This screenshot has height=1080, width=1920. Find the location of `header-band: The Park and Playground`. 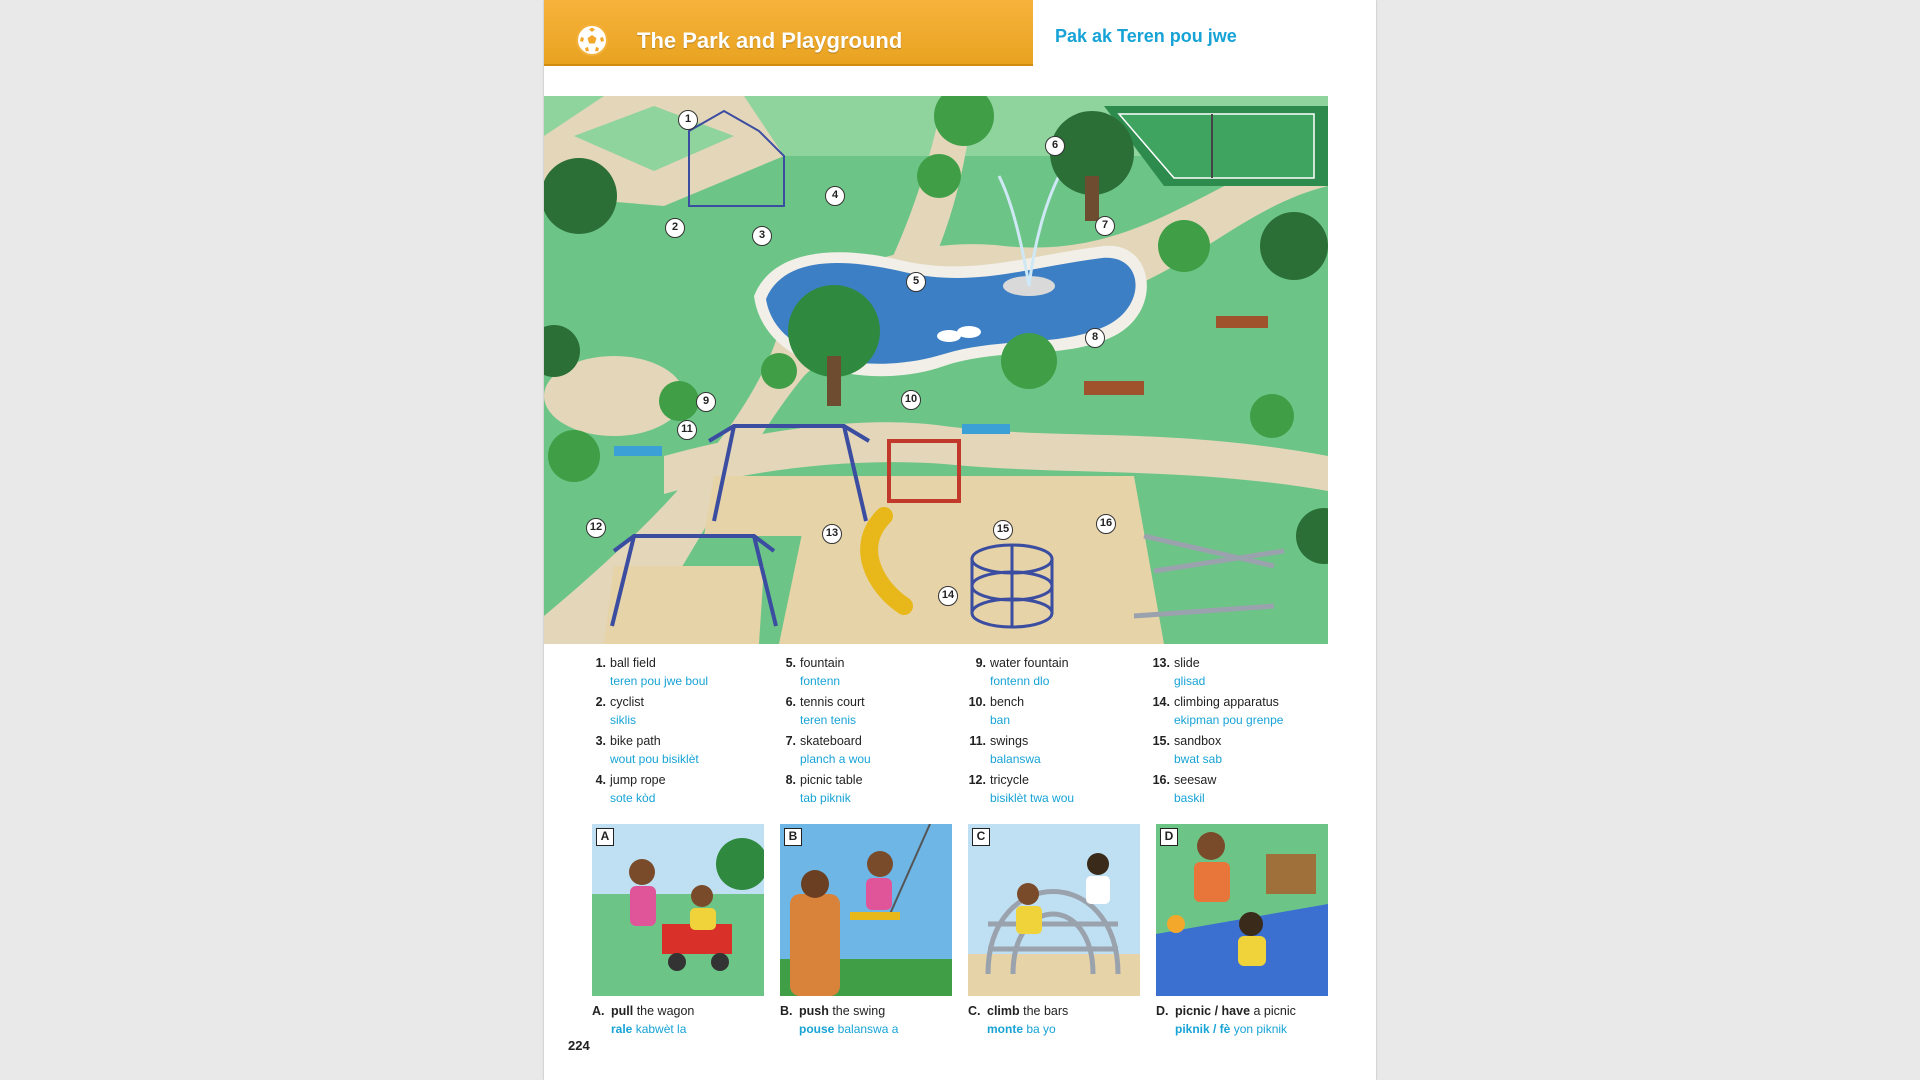

header-band: The Park and Playground is located at coordinates (788, 33).